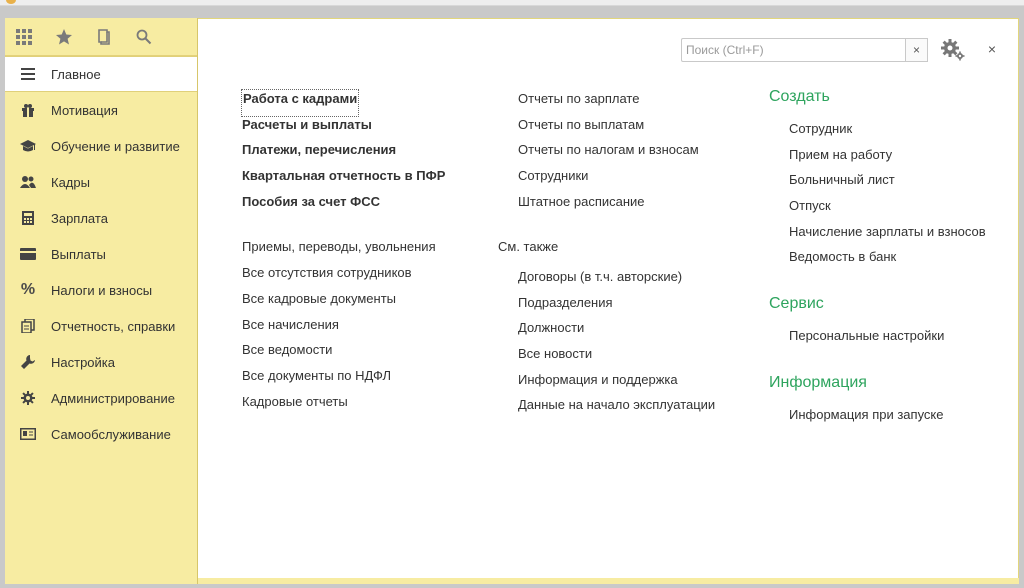 Image resolution: width=1024 pixels, height=588 pixels. What do you see at coordinates (818, 382) in the screenshot?
I see `section-title-info: Информация` at bounding box center [818, 382].